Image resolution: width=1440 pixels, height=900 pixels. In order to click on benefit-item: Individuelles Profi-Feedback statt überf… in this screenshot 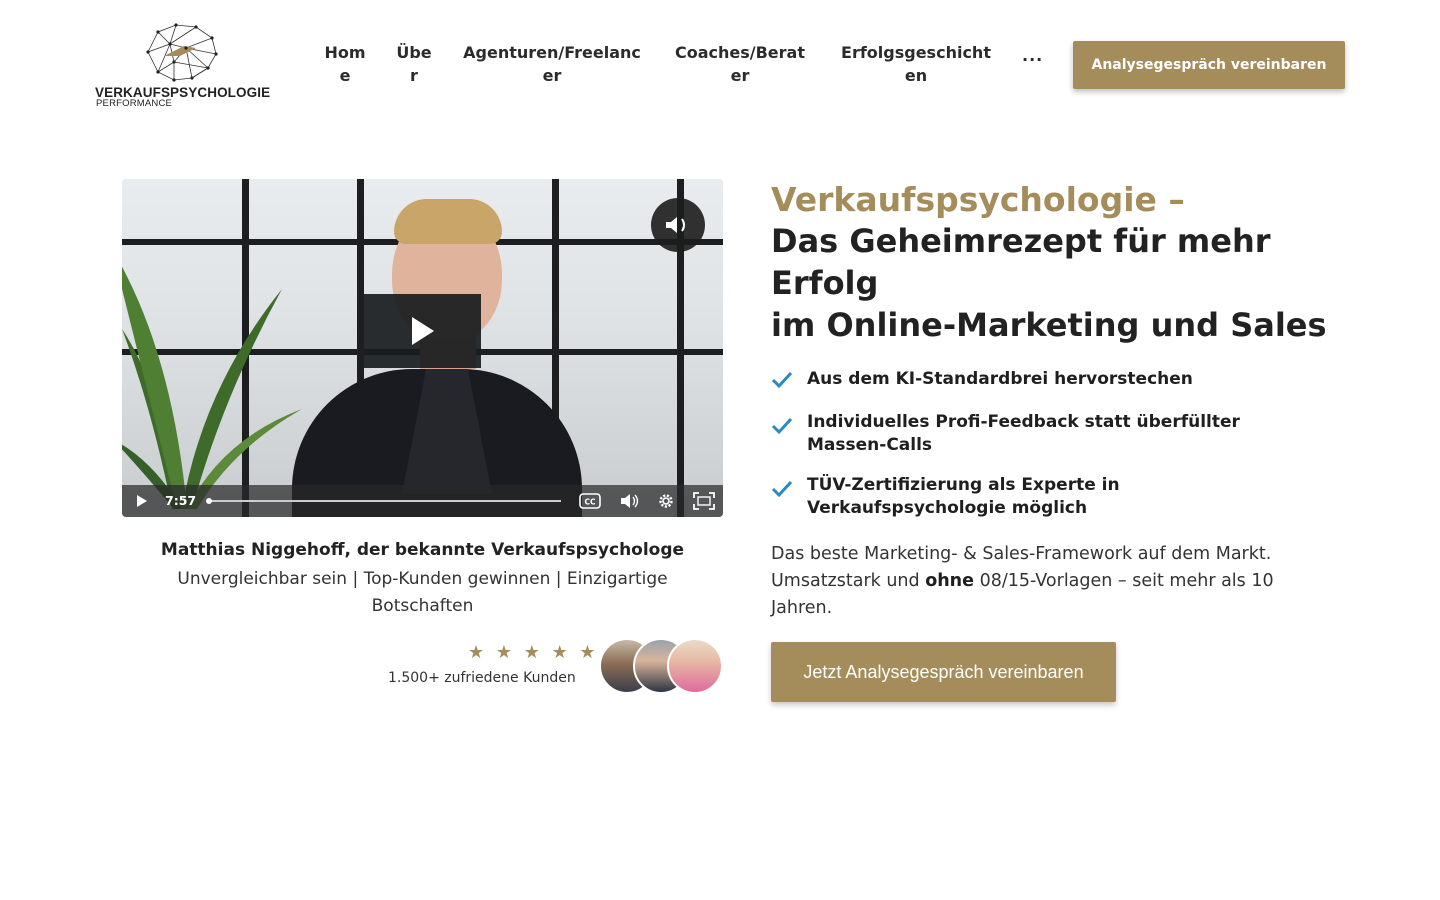, I will do `click(1051, 434)`.